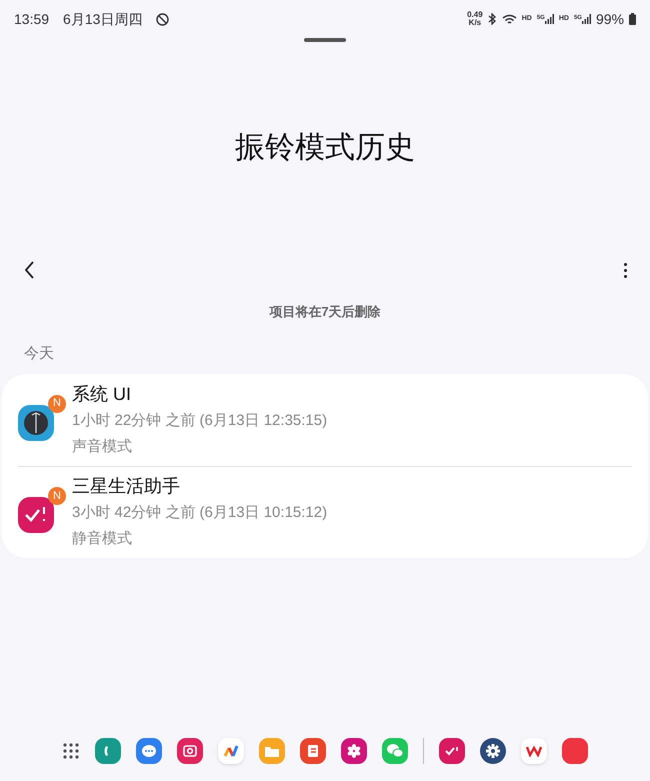  What do you see at coordinates (632, 19) in the screenshot?
I see `battery-icon` at bounding box center [632, 19].